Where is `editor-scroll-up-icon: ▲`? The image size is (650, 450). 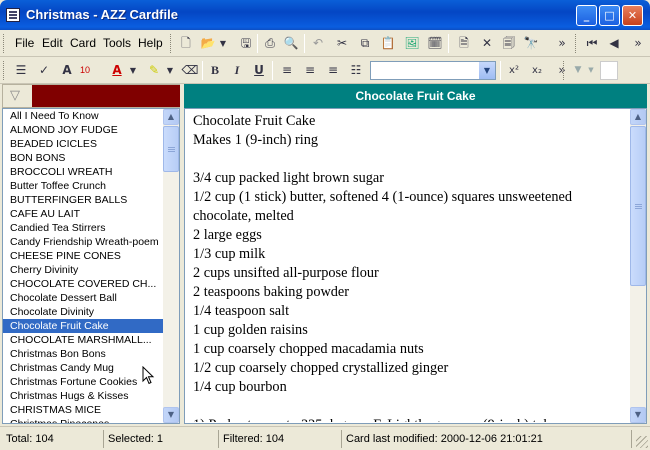
editor-scroll-up-icon: ▲ is located at coordinates (638, 117).